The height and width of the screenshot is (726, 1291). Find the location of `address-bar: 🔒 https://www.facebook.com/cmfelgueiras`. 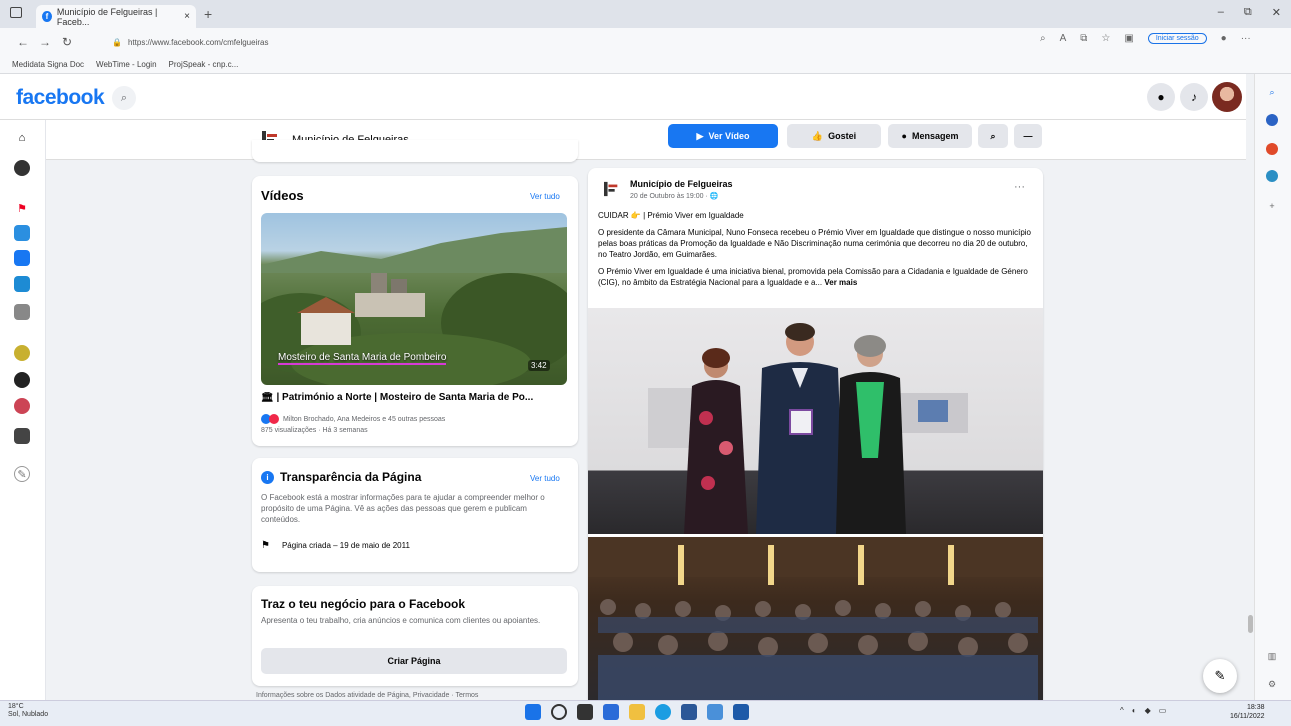

address-bar: 🔒 https://www.facebook.com/cmfelgueiras is located at coordinates (577, 42).